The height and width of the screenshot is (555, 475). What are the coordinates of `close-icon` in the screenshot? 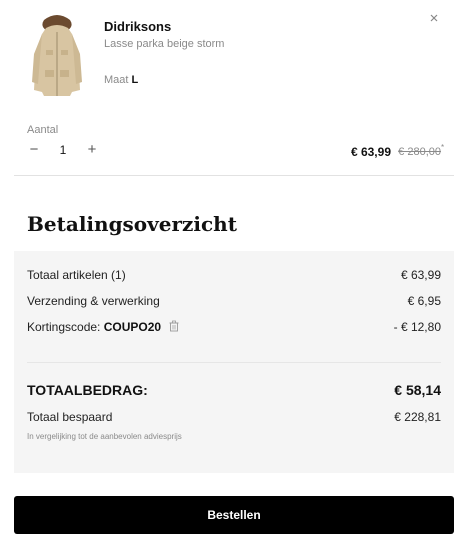 It's located at (434, 18).